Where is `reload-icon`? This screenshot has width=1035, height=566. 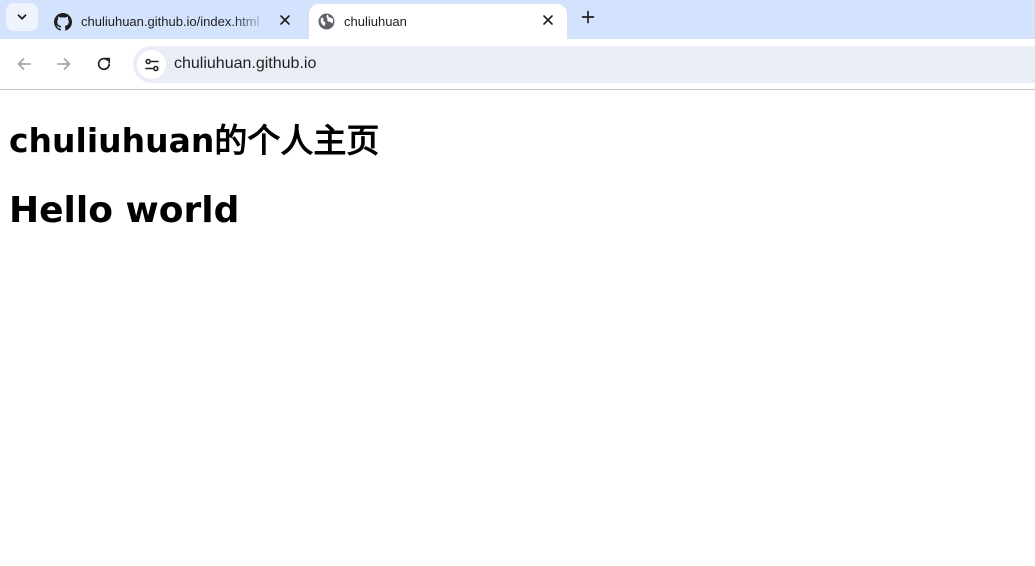
reload-icon is located at coordinates (104, 64).